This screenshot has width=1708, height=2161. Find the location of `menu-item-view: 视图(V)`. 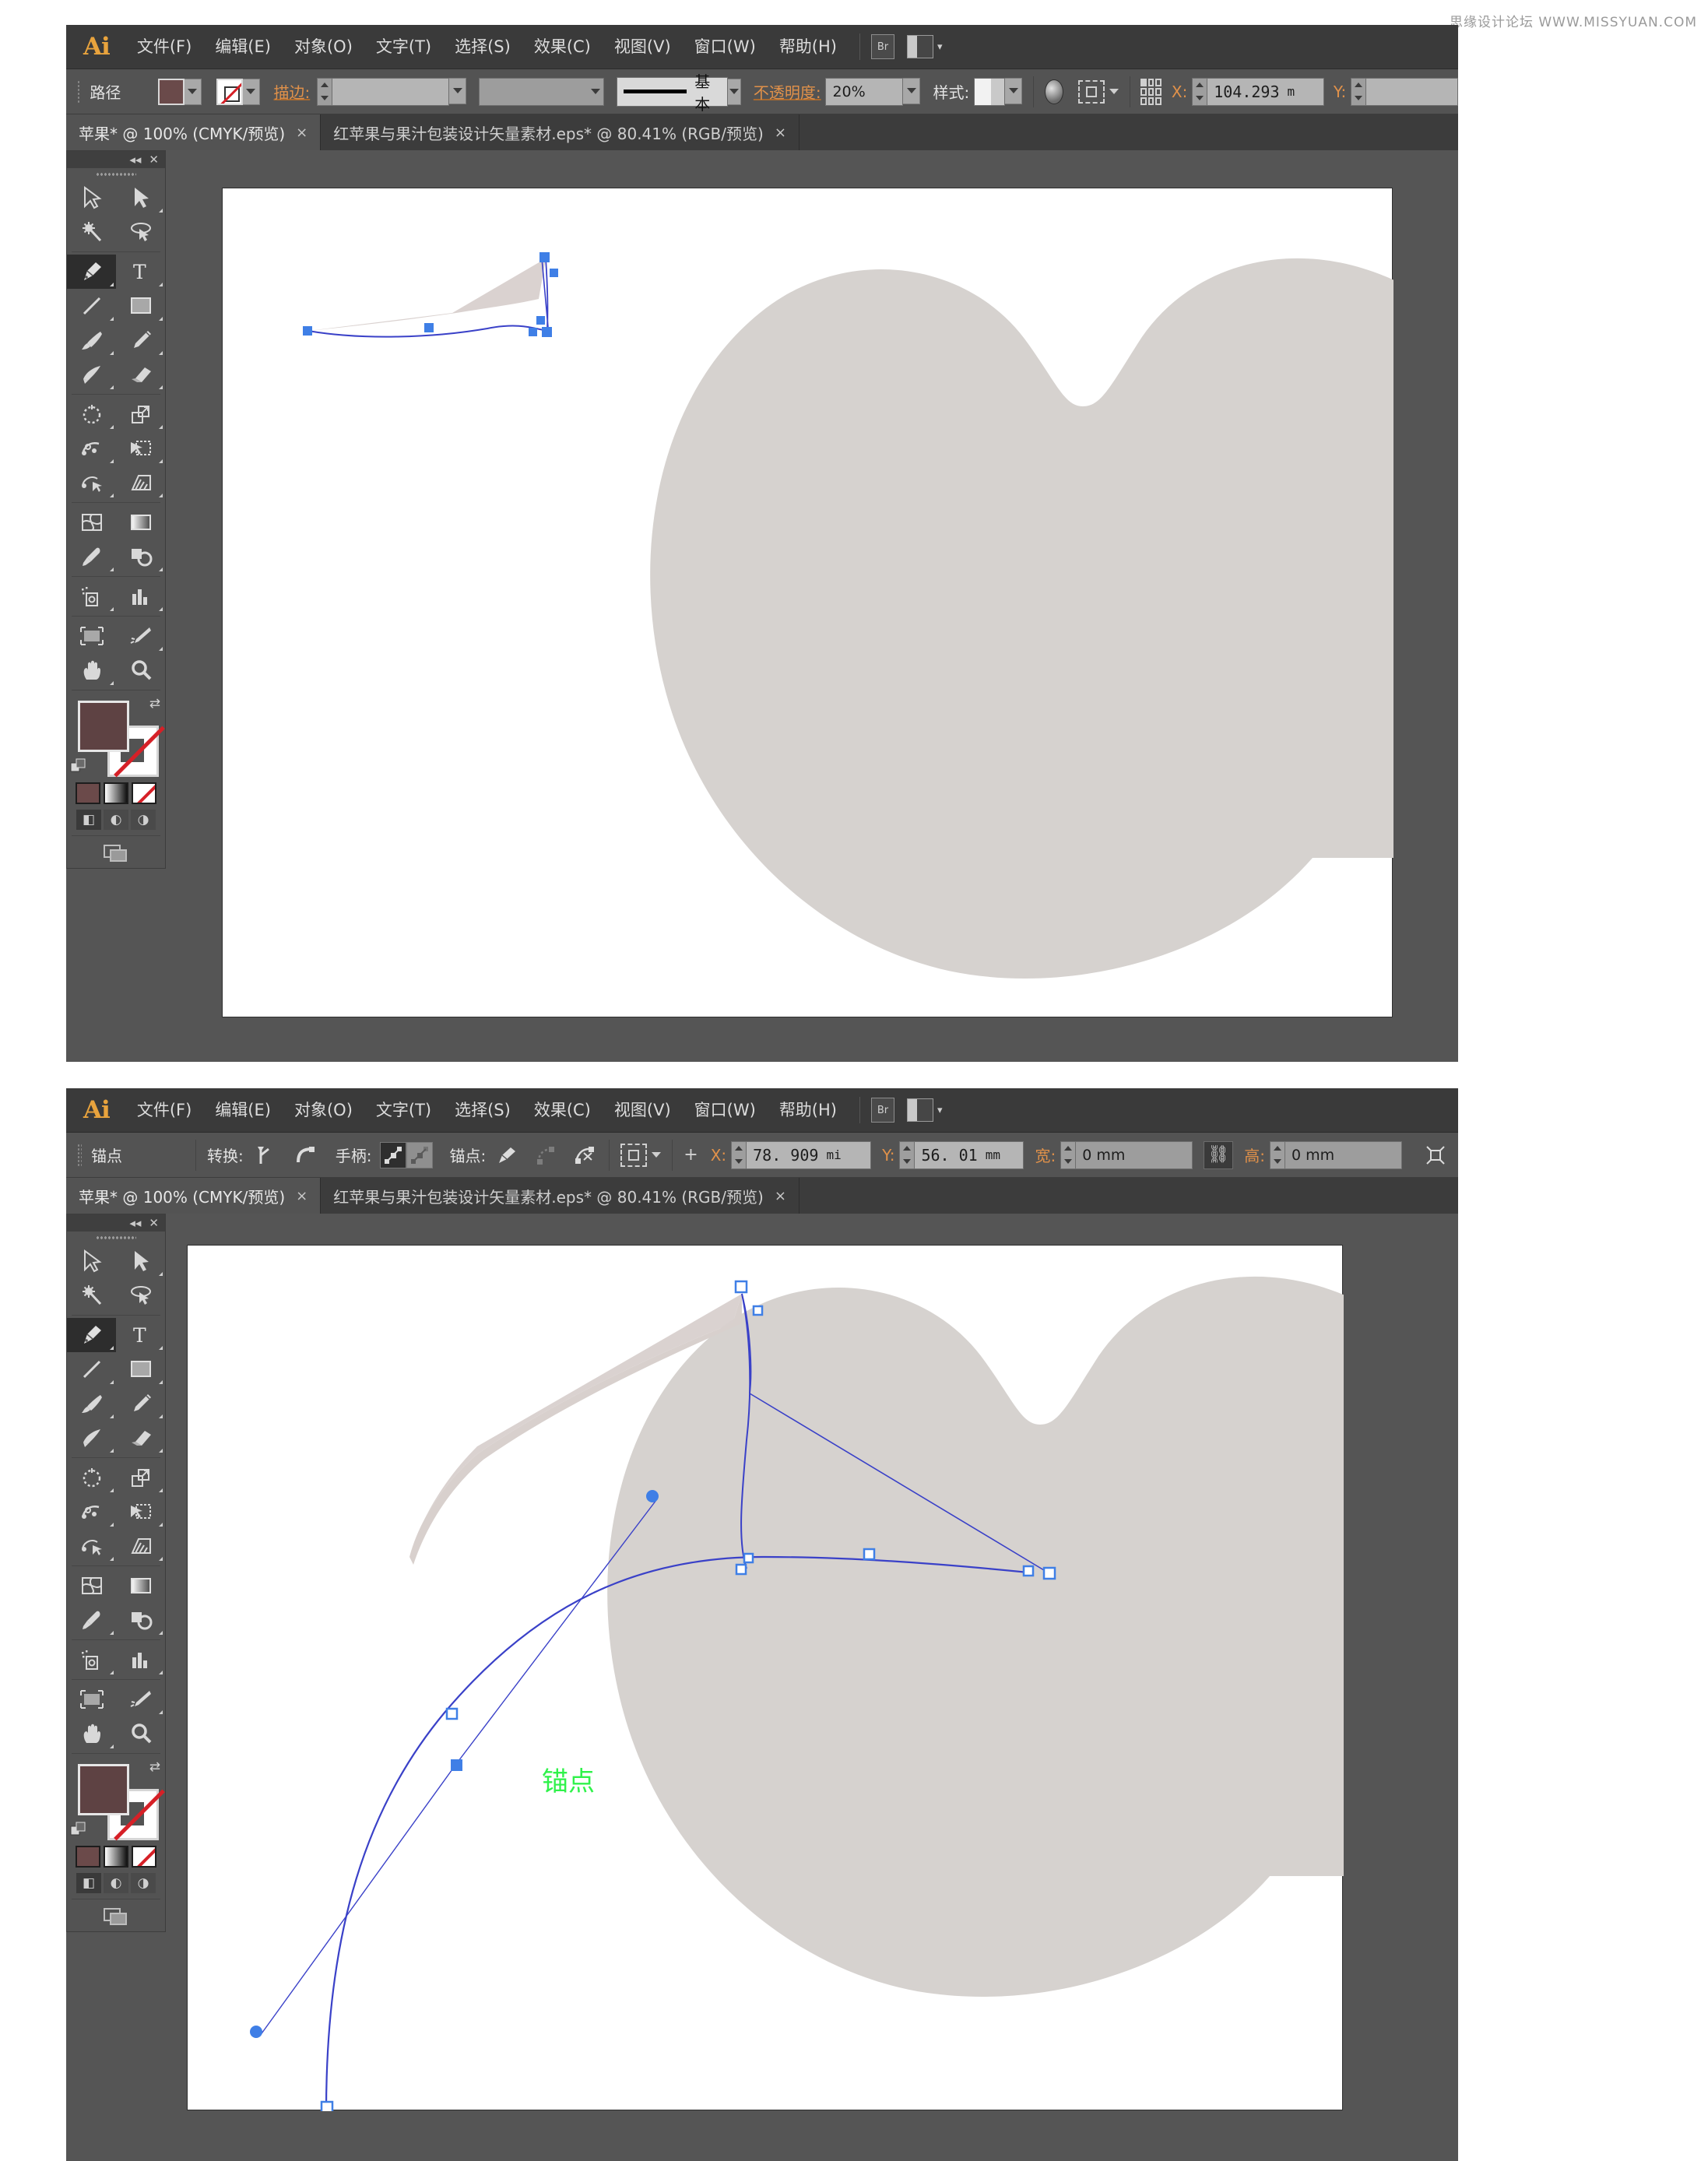

menu-item-view: 视图(V) is located at coordinates (643, 1110).